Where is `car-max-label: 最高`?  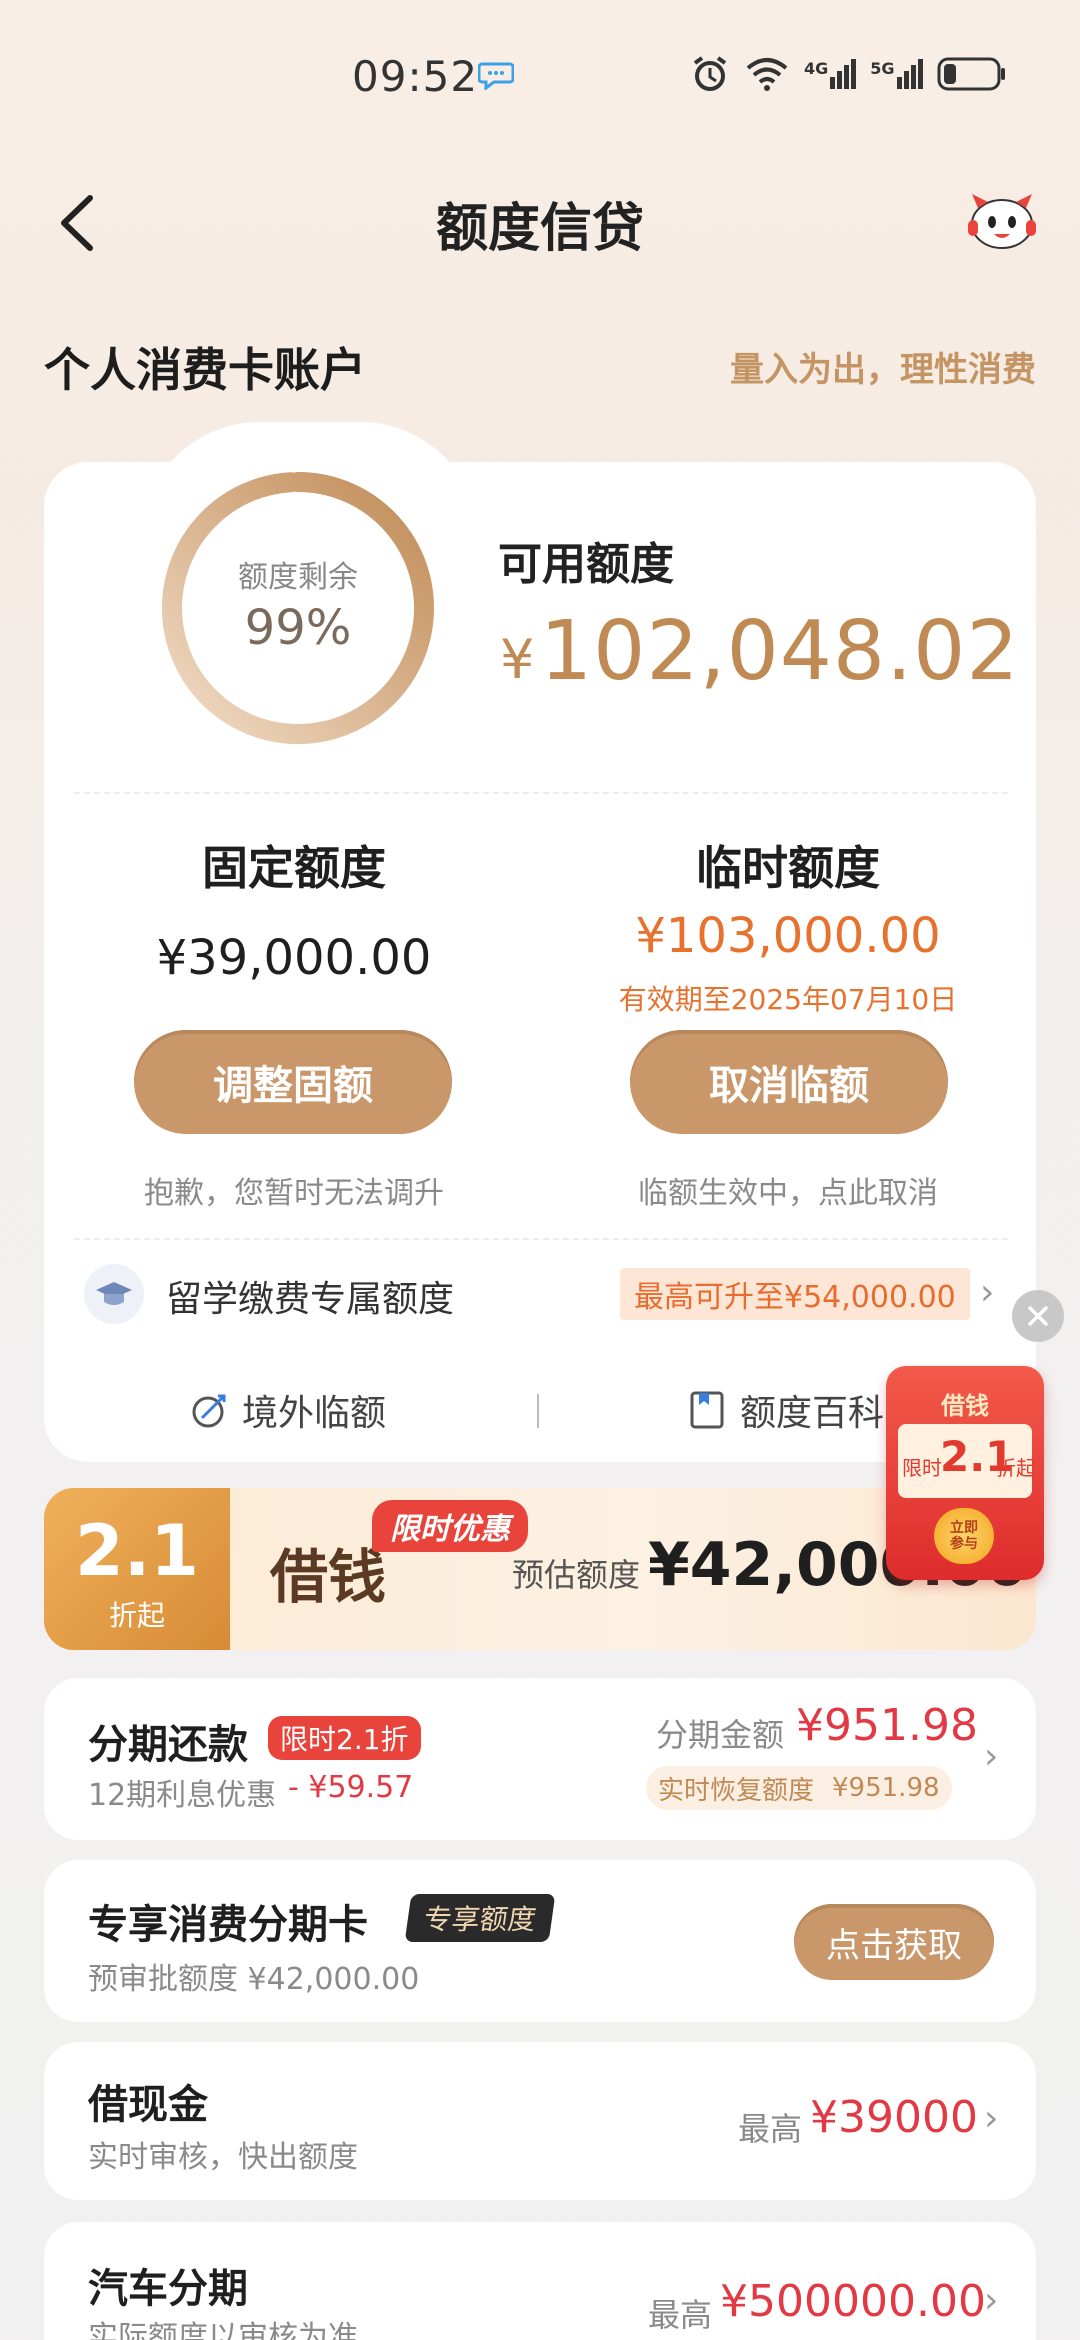
car-max-label: 最高 is located at coordinates (680, 2315).